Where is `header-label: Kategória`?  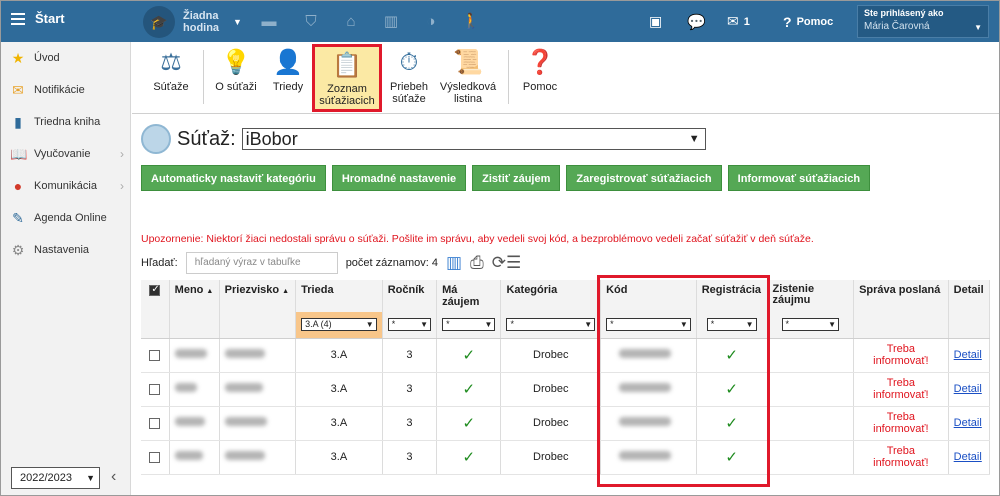
header-label: Kategória is located at coordinates (532, 290).